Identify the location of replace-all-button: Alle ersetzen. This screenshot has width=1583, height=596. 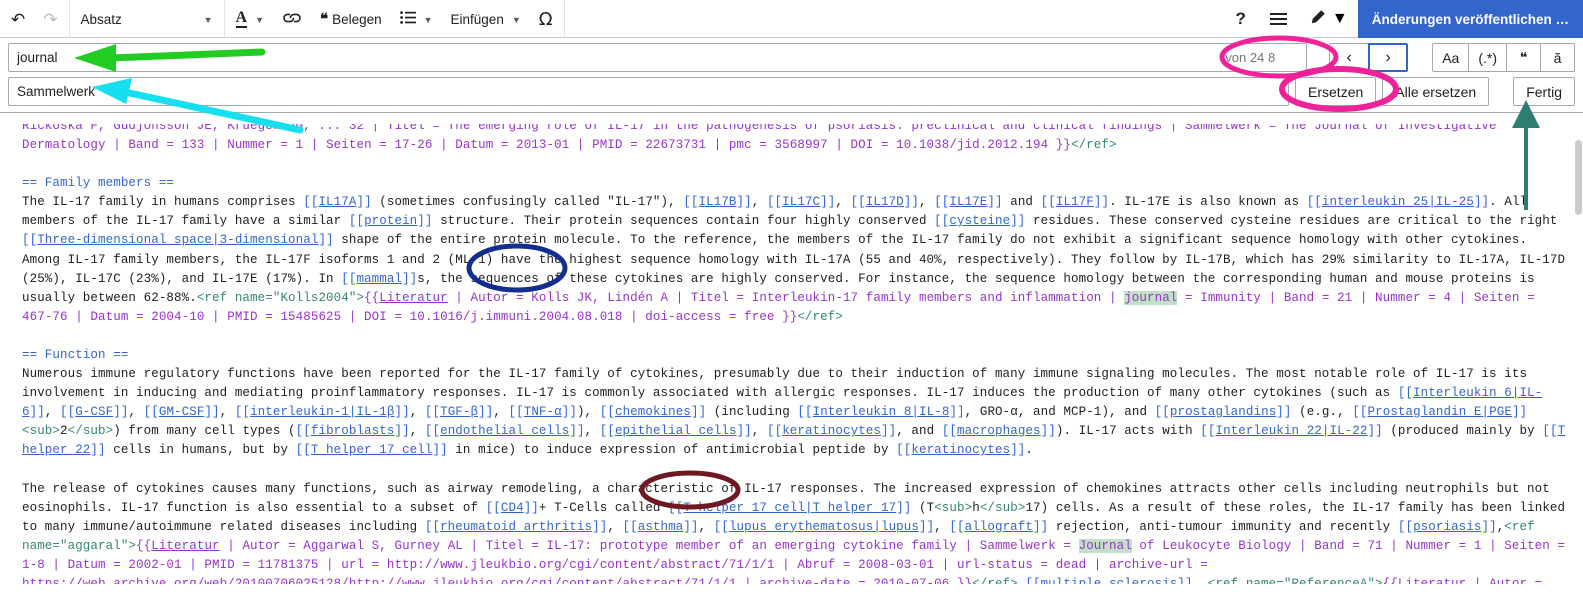
(1436, 91).